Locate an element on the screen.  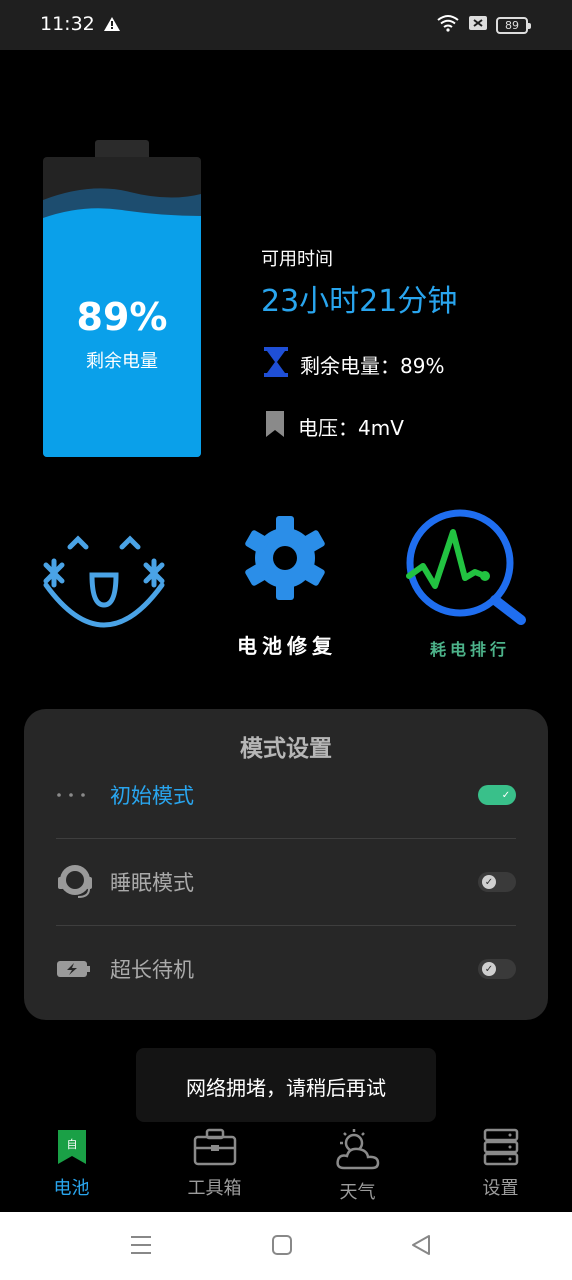
battery-body: 89% 剩余电量 is located at coordinates (122, 307).